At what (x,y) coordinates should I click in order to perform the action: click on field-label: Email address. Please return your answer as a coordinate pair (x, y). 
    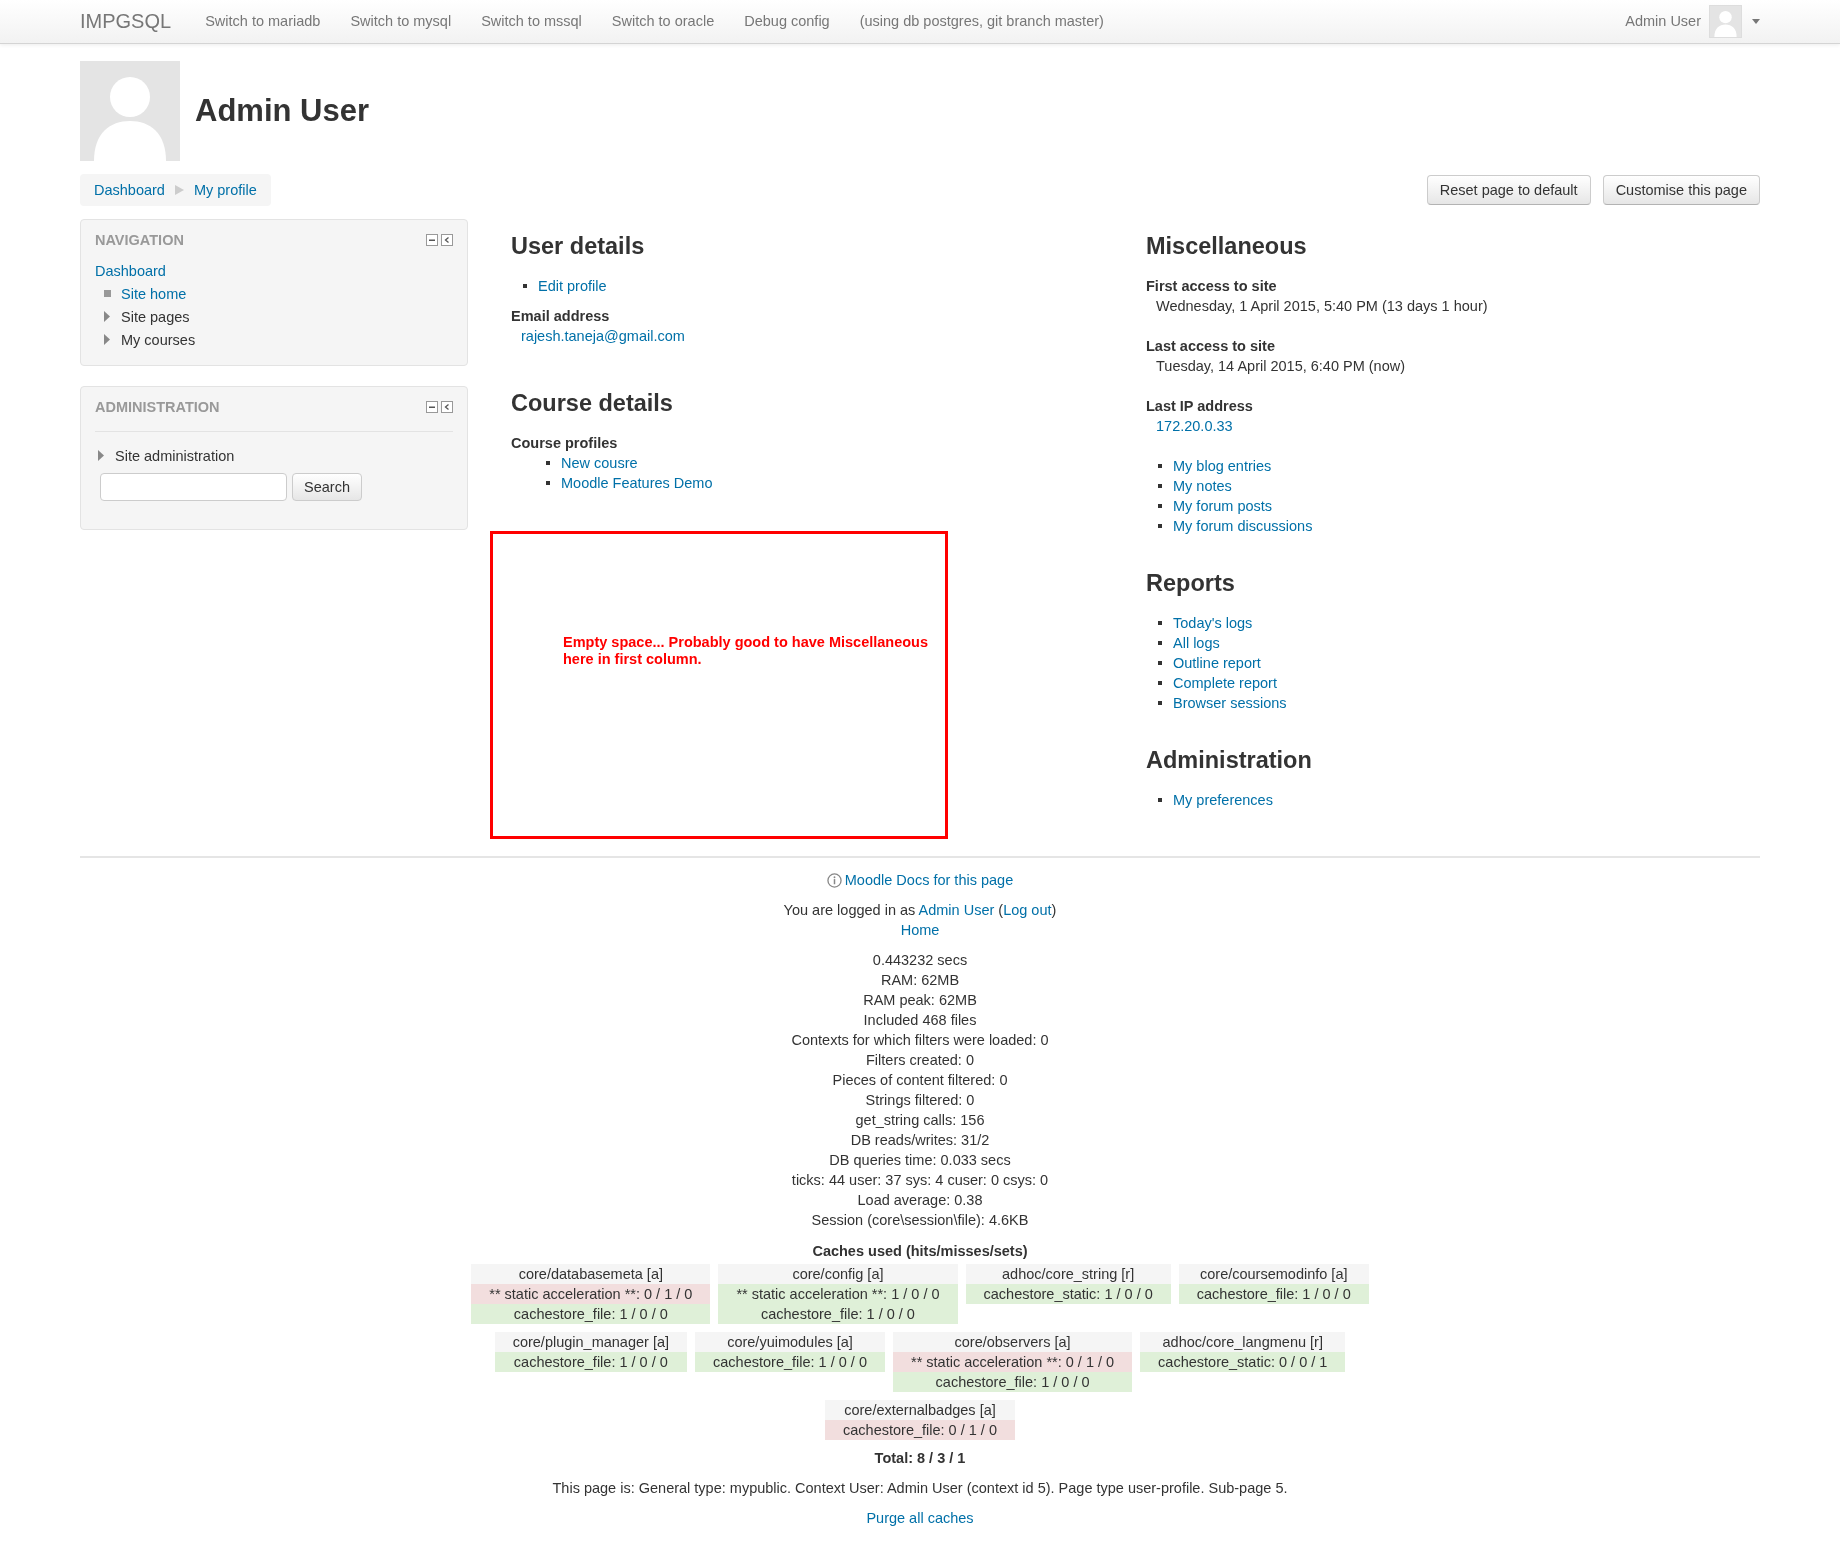
    Looking at the image, I should click on (561, 316).